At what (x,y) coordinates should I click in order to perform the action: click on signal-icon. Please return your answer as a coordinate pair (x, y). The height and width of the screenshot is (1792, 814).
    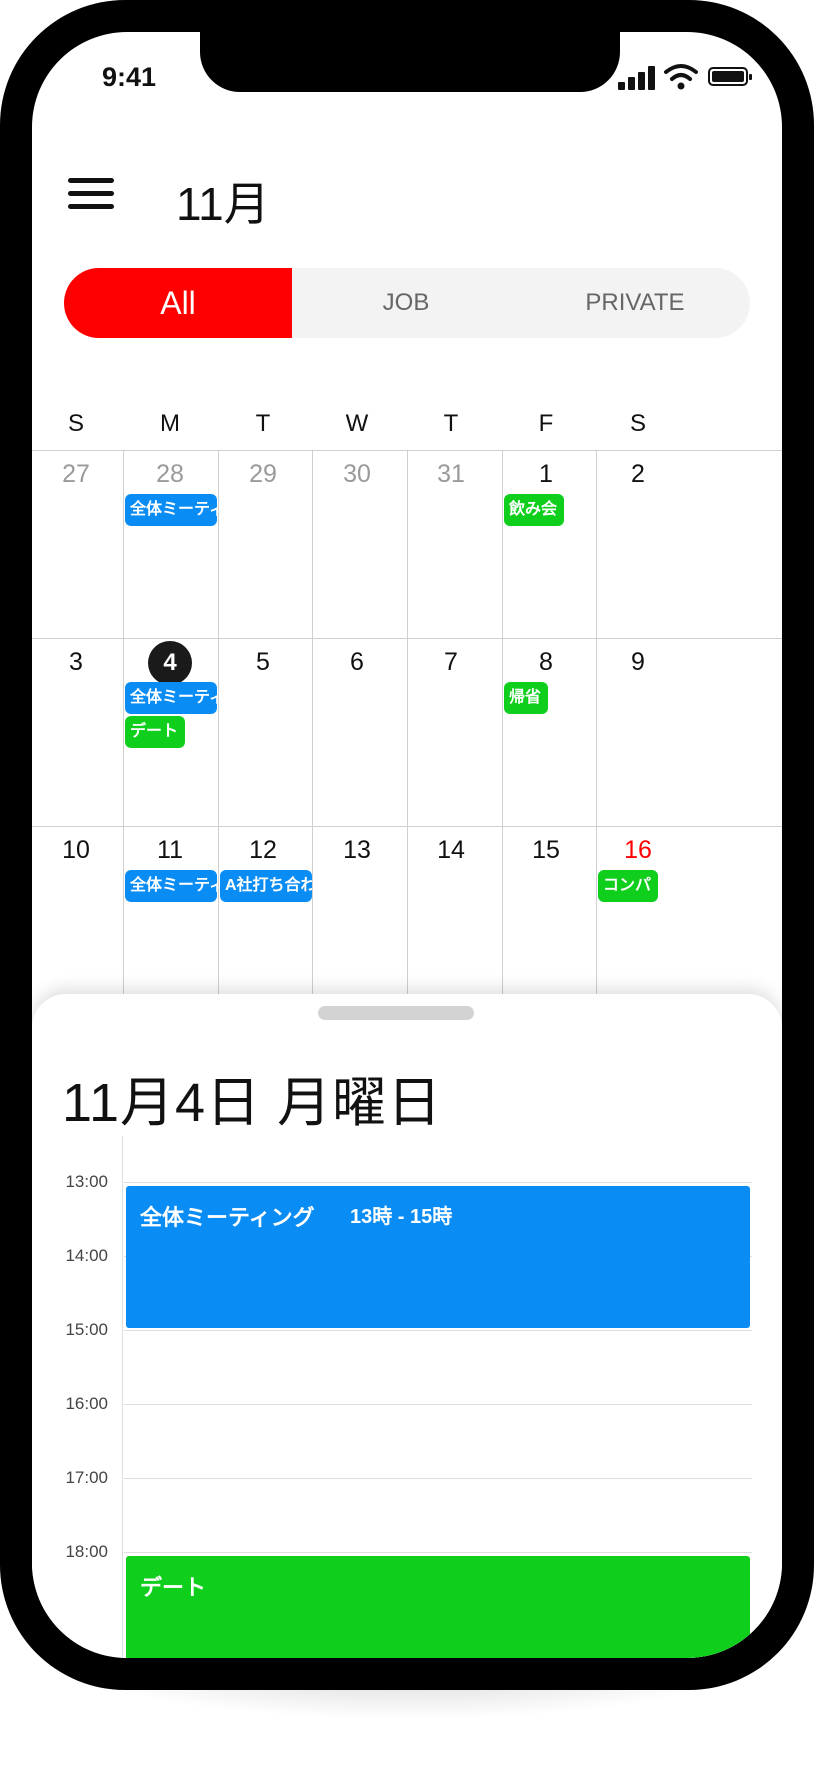
    Looking at the image, I should click on (638, 77).